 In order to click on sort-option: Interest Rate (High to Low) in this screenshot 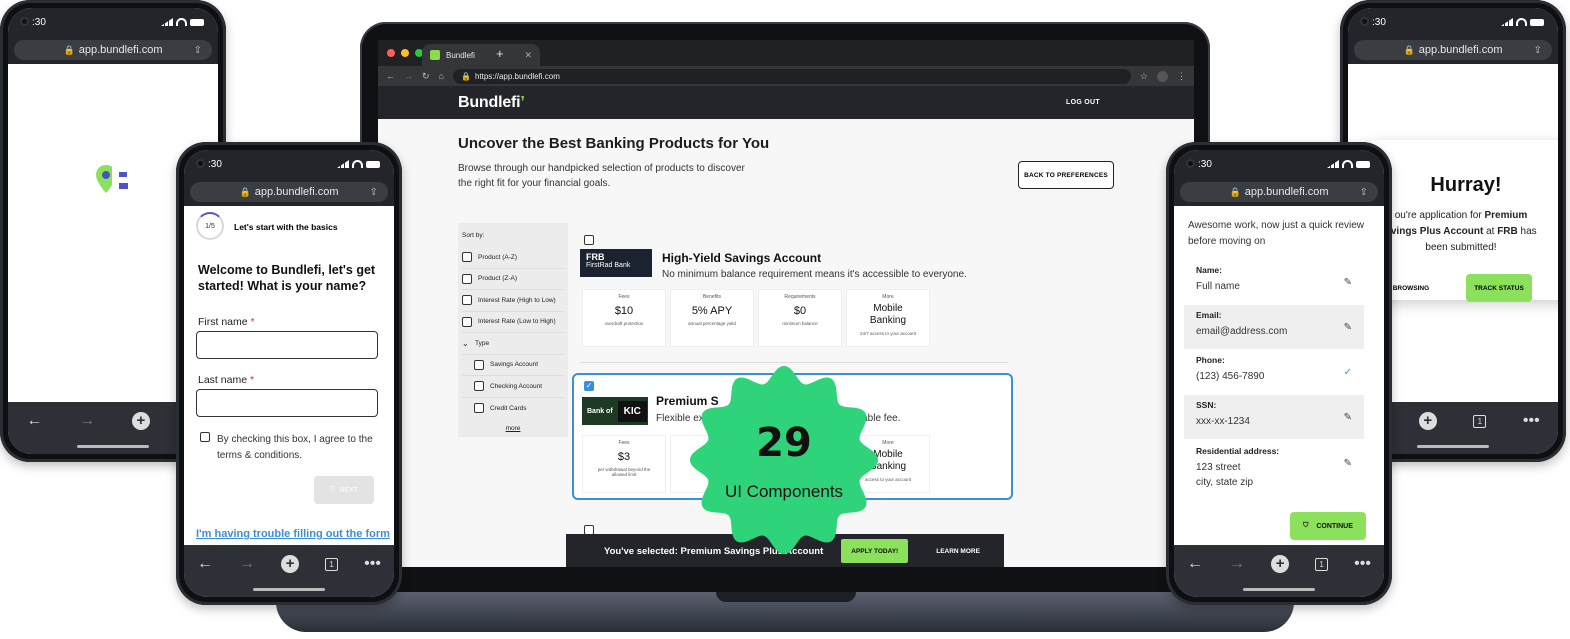, I will do `click(513, 301)`.